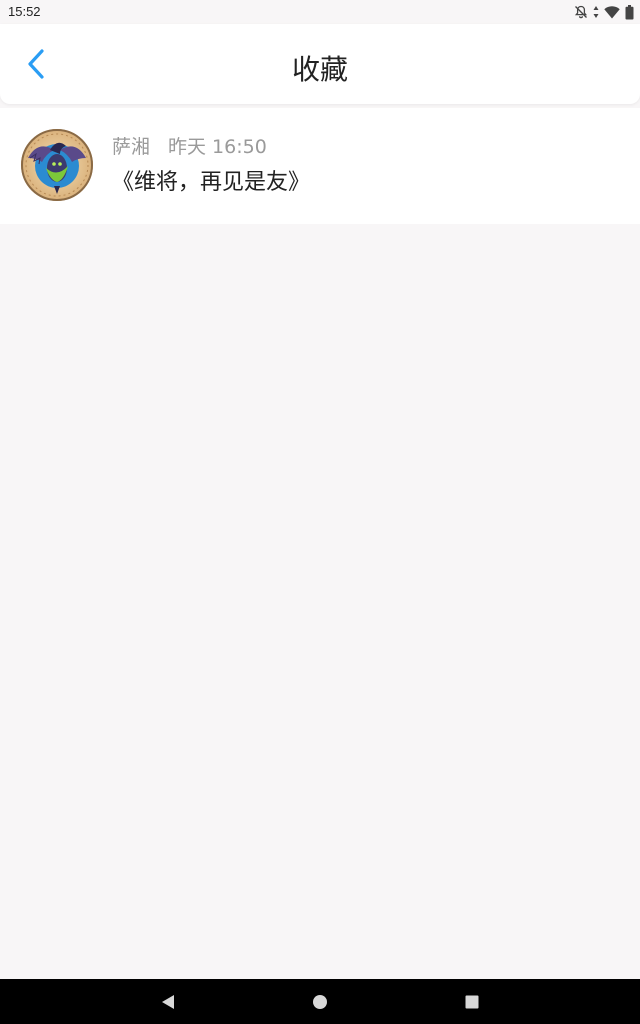  I want to click on status-time: 15:52, so click(24, 11).